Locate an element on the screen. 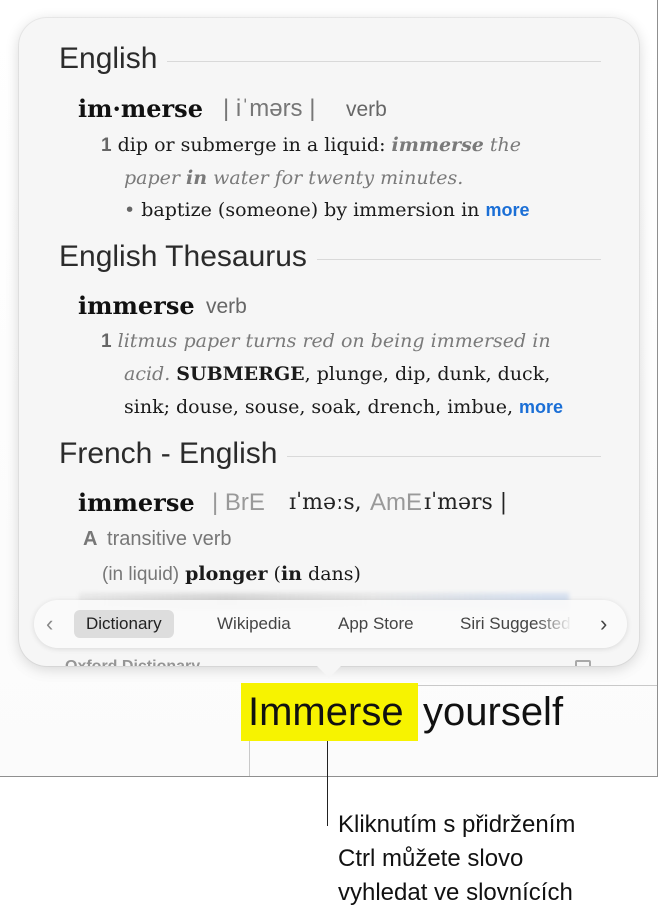  example-keyword: in is located at coordinates (197, 178).